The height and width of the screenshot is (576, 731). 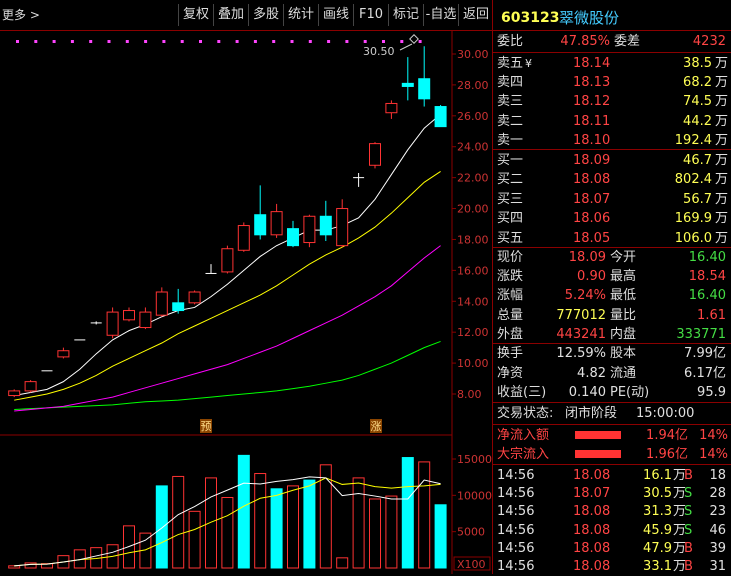 What do you see at coordinates (587, 257) in the screenshot?
I see `quote-value: 18.09` at bounding box center [587, 257].